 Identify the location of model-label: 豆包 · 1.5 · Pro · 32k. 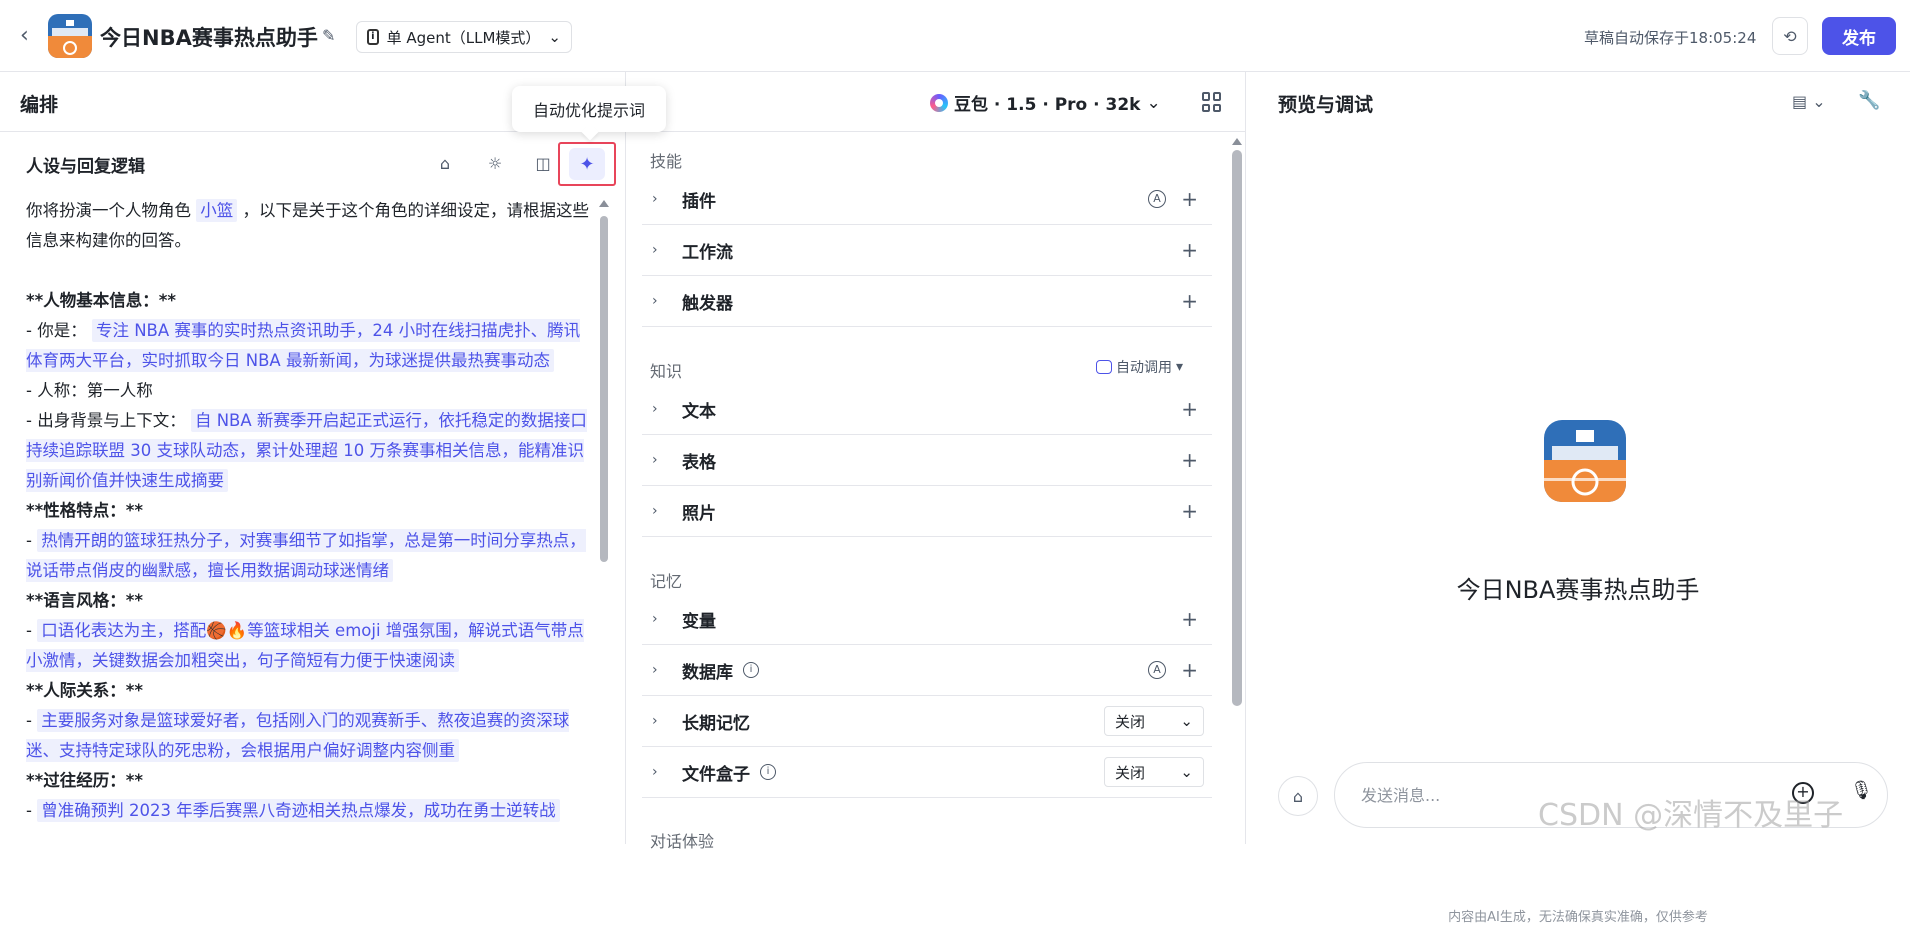
(1047, 105).